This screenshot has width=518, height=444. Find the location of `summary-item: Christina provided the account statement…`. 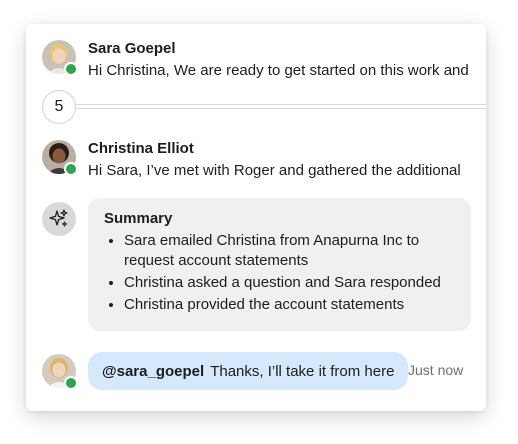

summary-item: Christina provided the account statement… is located at coordinates (289, 305).